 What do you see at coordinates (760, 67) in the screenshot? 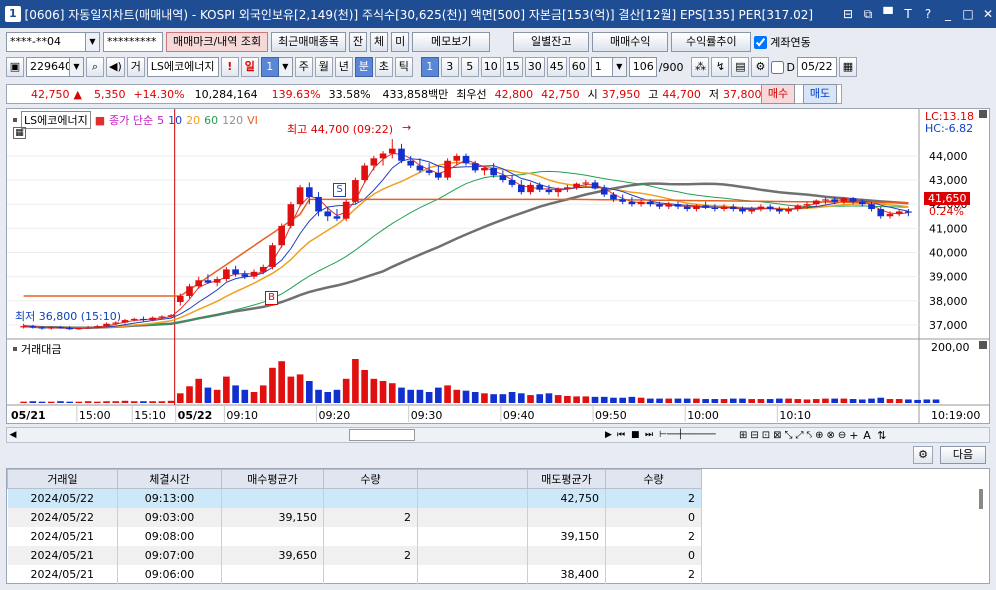
I see `gear-icon: ⚙` at bounding box center [760, 67].